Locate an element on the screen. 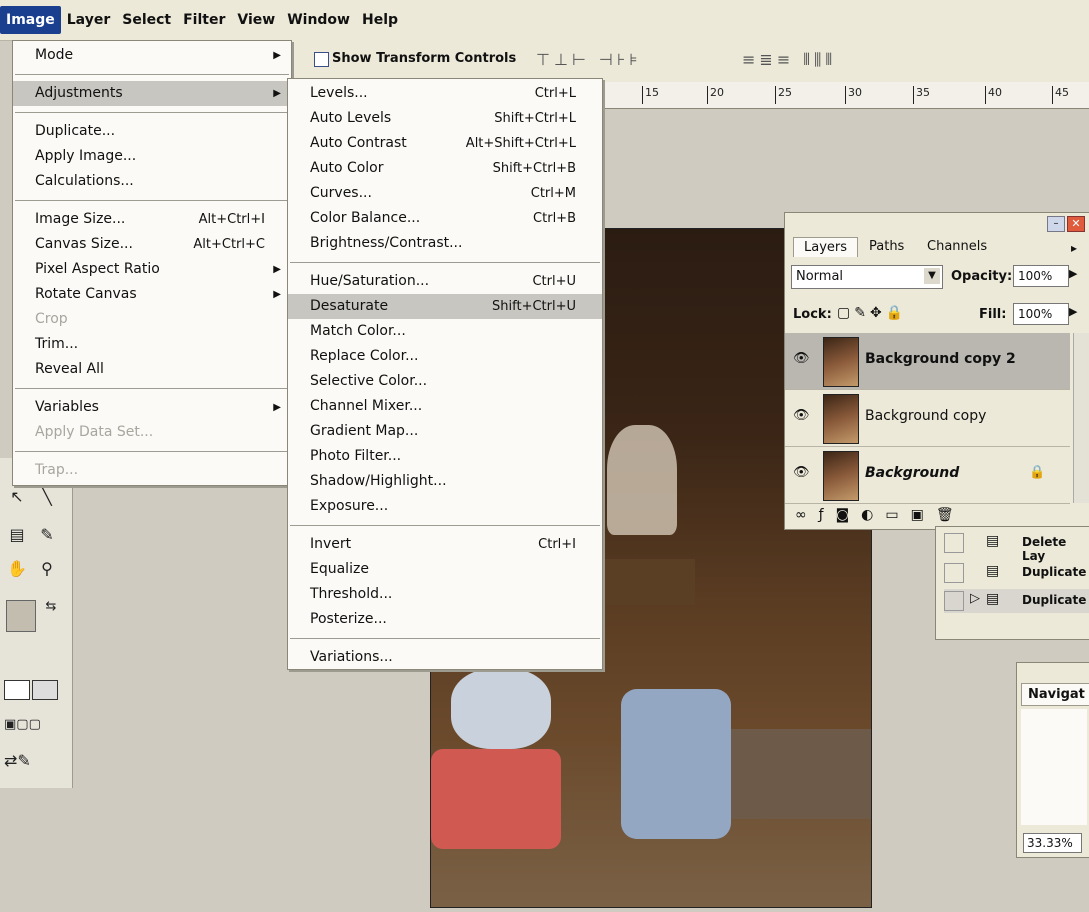  hand-icon: ✋ is located at coordinates (17, 569).